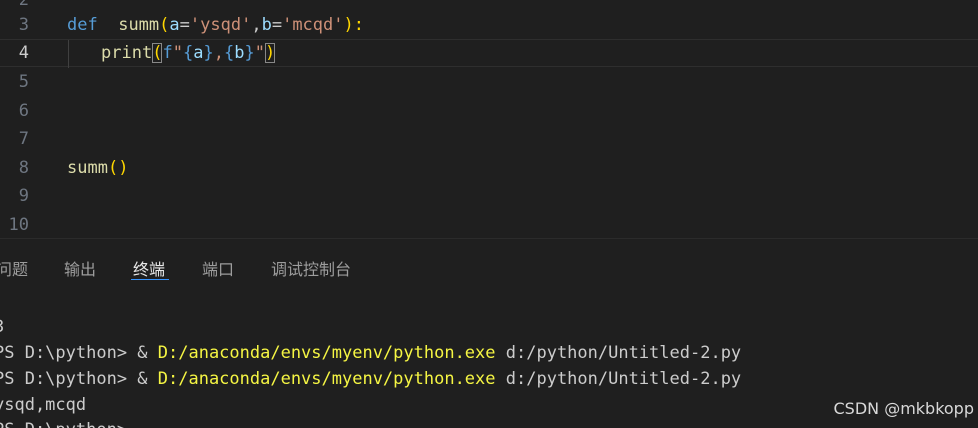 This screenshot has height=428, width=978. I want to click on tab-terminal: 终端, so click(149, 268).